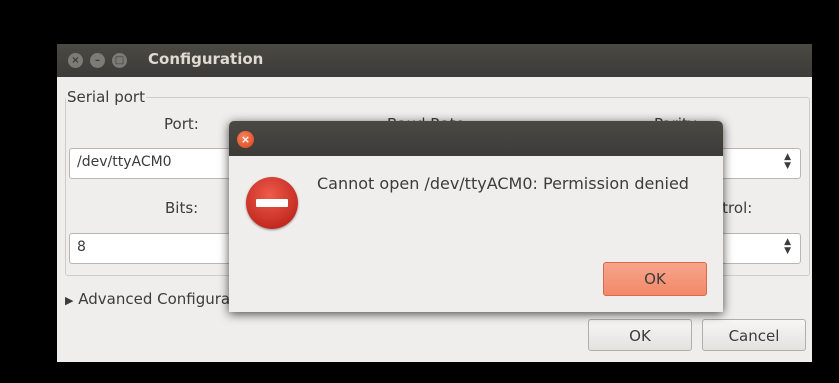 The width and height of the screenshot is (839, 383). What do you see at coordinates (434, 60) in the screenshot?
I see `window-titlebar: × – □ Configuration` at bounding box center [434, 60].